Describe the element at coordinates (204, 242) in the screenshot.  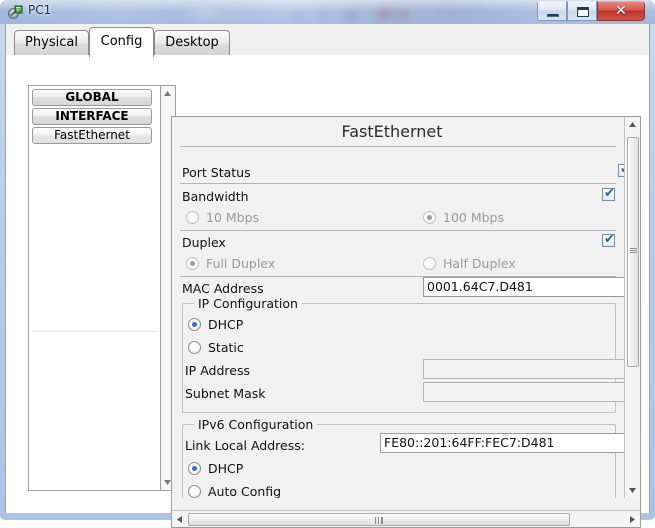
I see `duplex-label: Duplex` at that location.